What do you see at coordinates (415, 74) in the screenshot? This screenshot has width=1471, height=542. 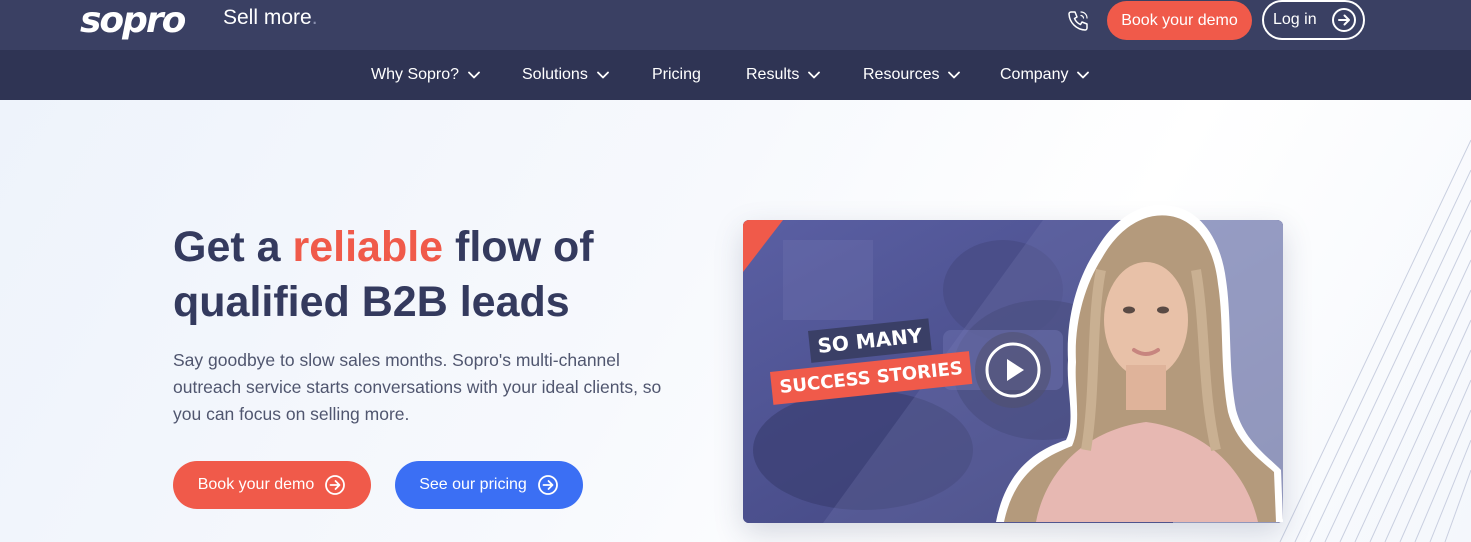 I see `nav-label: Why Sopro?` at bounding box center [415, 74].